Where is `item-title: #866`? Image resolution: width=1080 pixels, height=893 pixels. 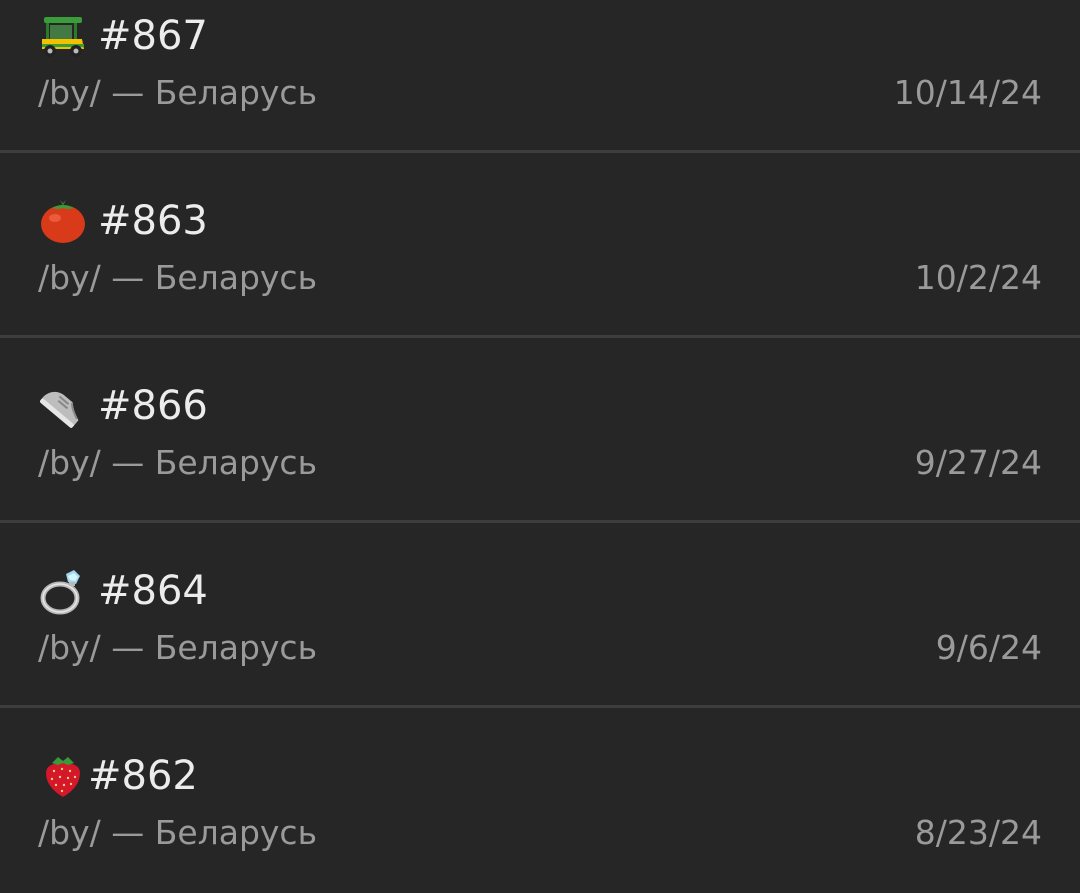
item-title: #866 is located at coordinates (153, 406).